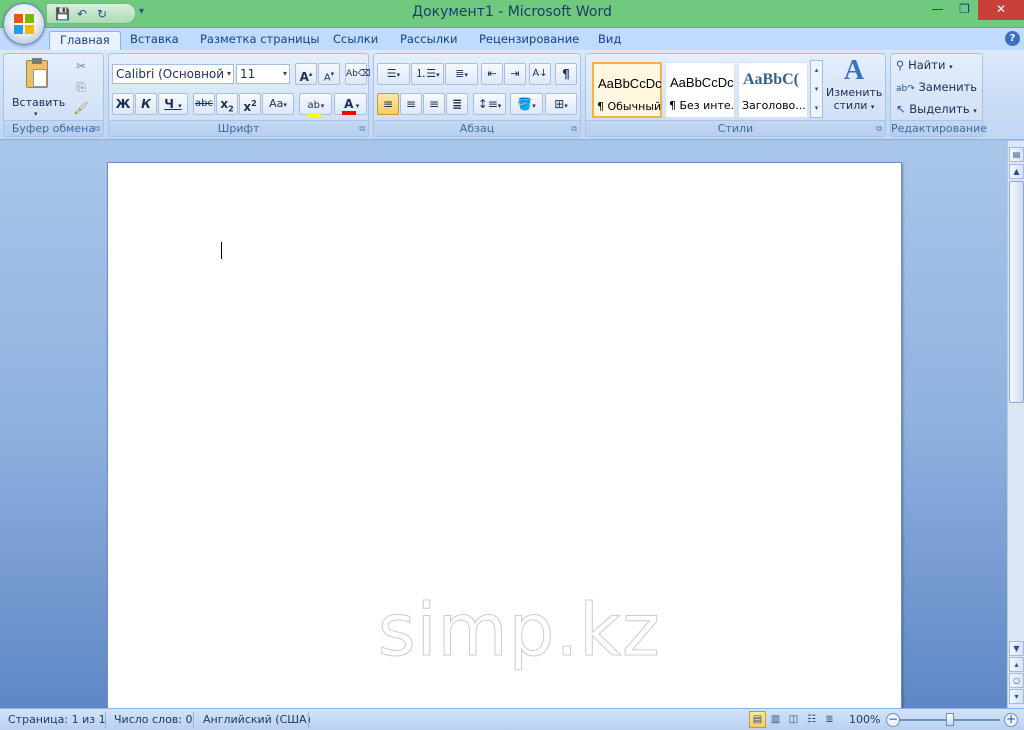 Image resolution: width=1024 pixels, height=730 pixels. What do you see at coordinates (561, 104) in the screenshot?
I see `borders-button: ⊞▾` at bounding box center [561, 104].